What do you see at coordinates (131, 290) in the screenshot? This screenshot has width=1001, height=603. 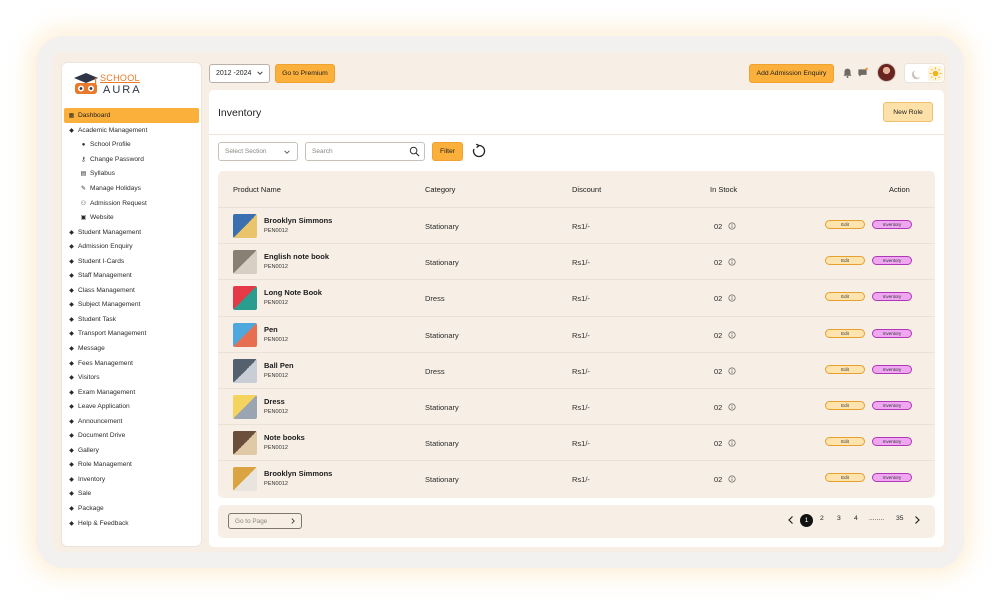 I see `sidebar-item-class-management: ◆ Class Management` at bounding box center [131, 290].